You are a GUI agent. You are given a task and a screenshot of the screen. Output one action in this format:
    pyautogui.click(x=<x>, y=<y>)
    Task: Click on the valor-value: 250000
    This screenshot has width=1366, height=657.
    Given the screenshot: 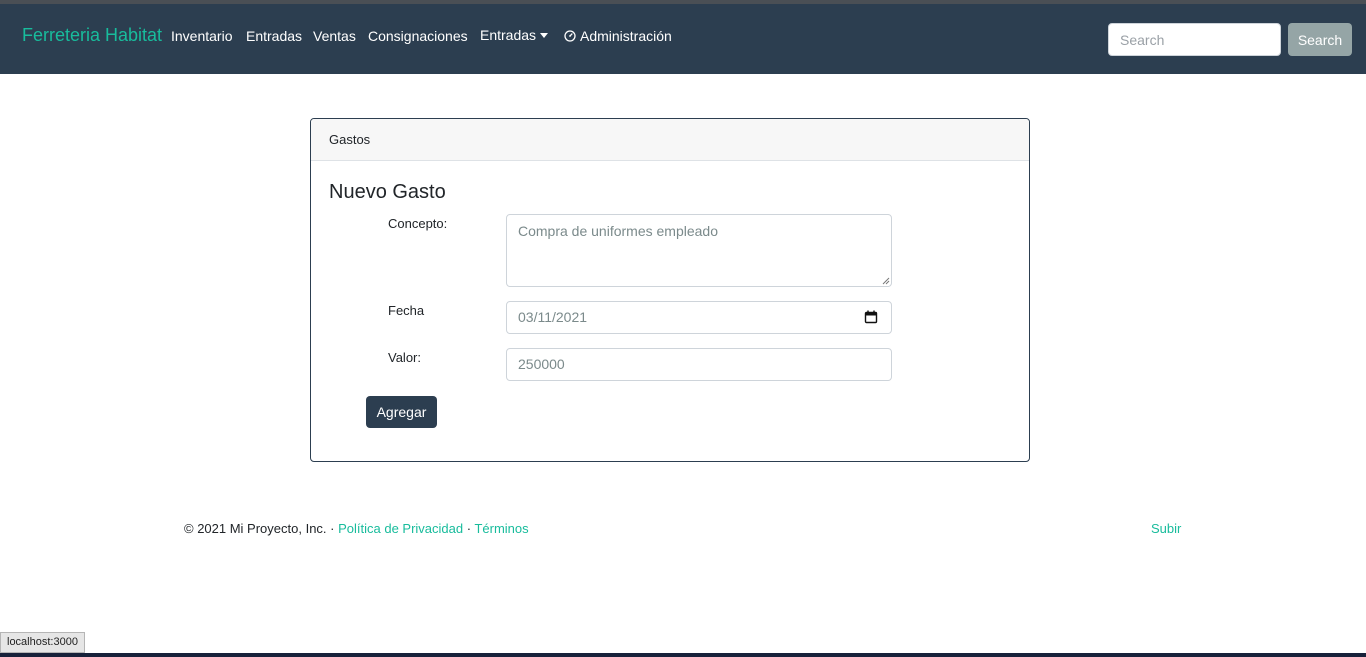 What is the action you would take?
    pyautogui.click(x=541, y=364)
    